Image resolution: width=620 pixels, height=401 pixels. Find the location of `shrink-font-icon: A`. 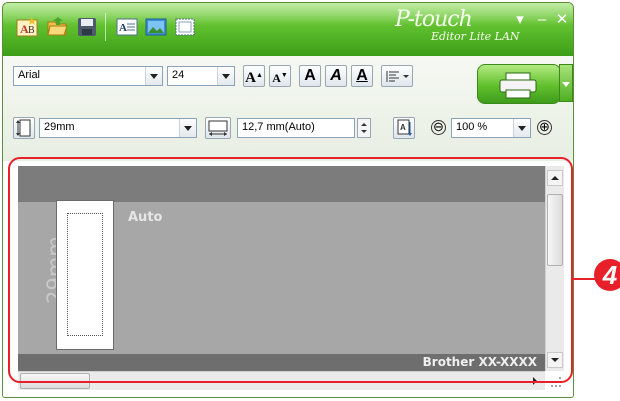

shrink-font-icon: A is located at coordinates (276, 78).